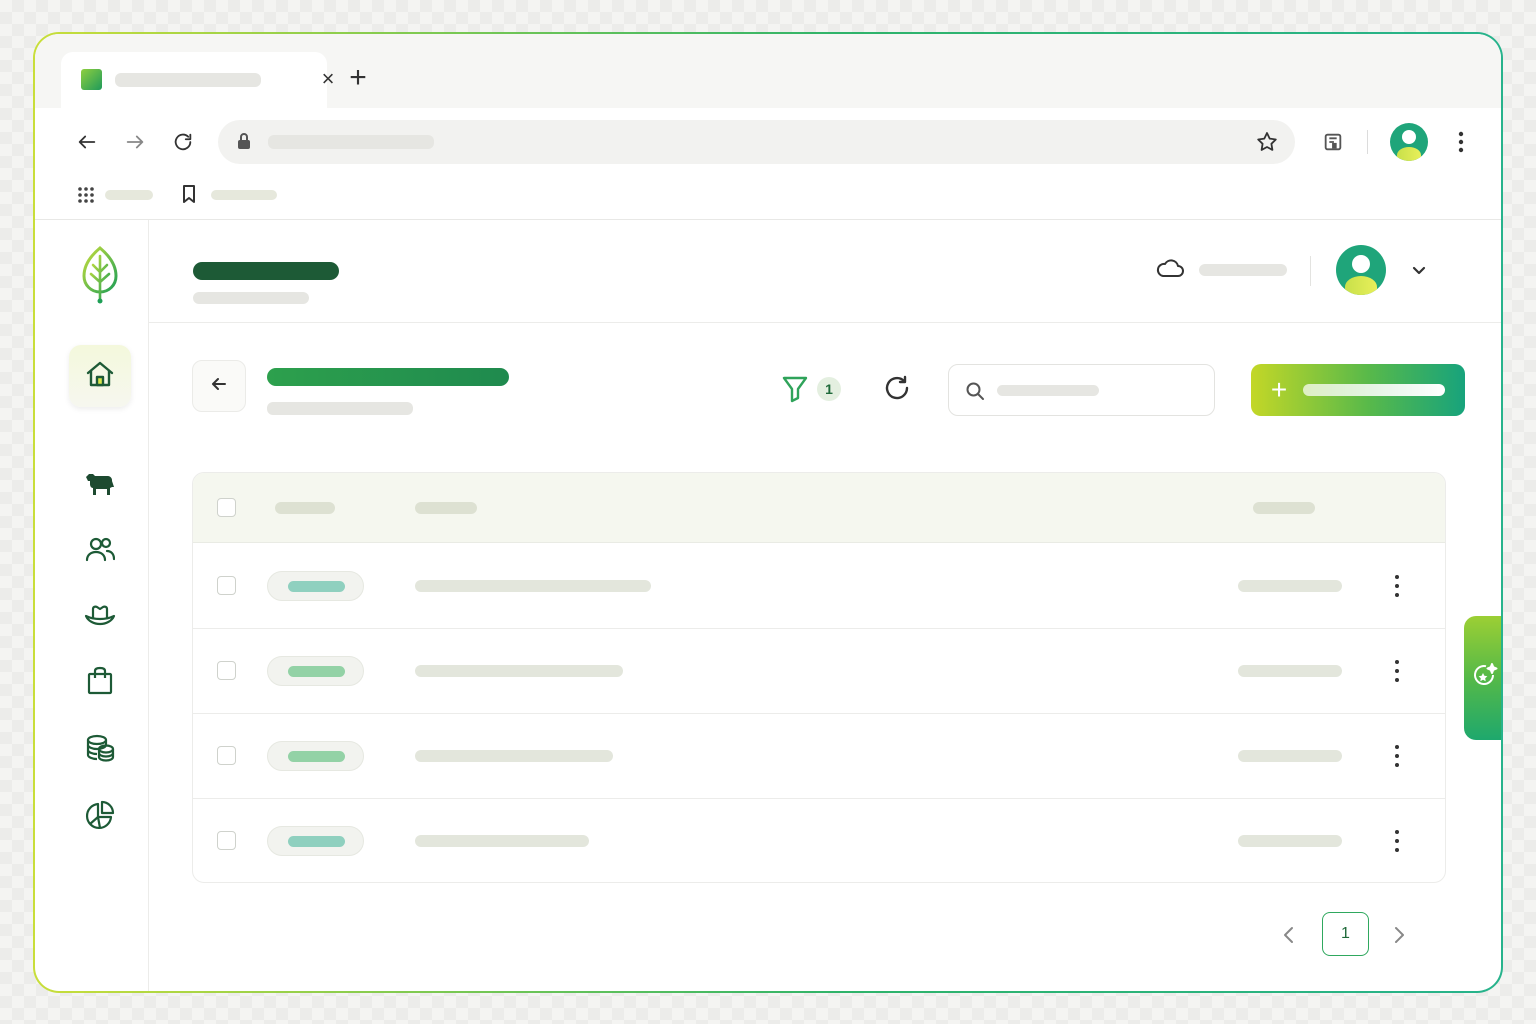  I want to click on pagination-prev-icon, so click(1289, 937).